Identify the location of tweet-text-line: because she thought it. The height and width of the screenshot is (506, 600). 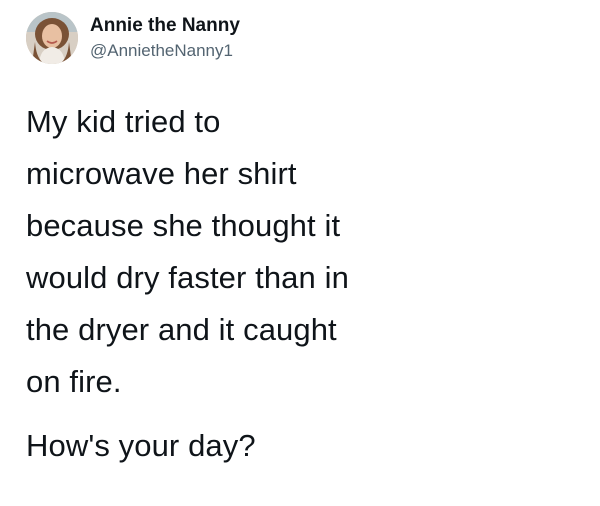
(183, 225).